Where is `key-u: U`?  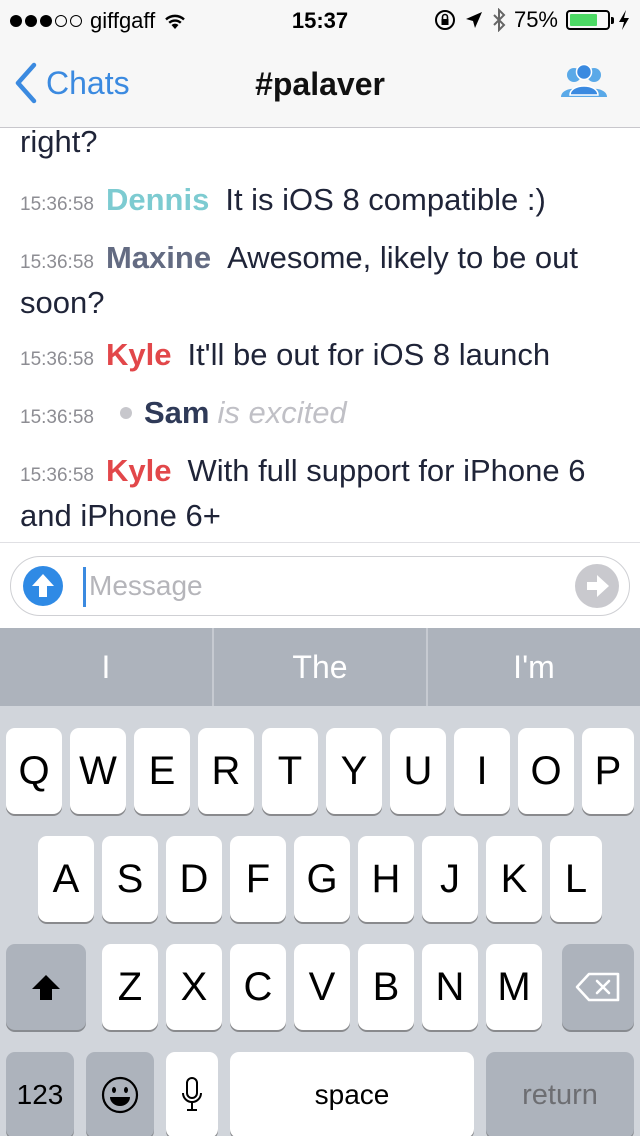 key-u: U is located at coordinates (418, 771).